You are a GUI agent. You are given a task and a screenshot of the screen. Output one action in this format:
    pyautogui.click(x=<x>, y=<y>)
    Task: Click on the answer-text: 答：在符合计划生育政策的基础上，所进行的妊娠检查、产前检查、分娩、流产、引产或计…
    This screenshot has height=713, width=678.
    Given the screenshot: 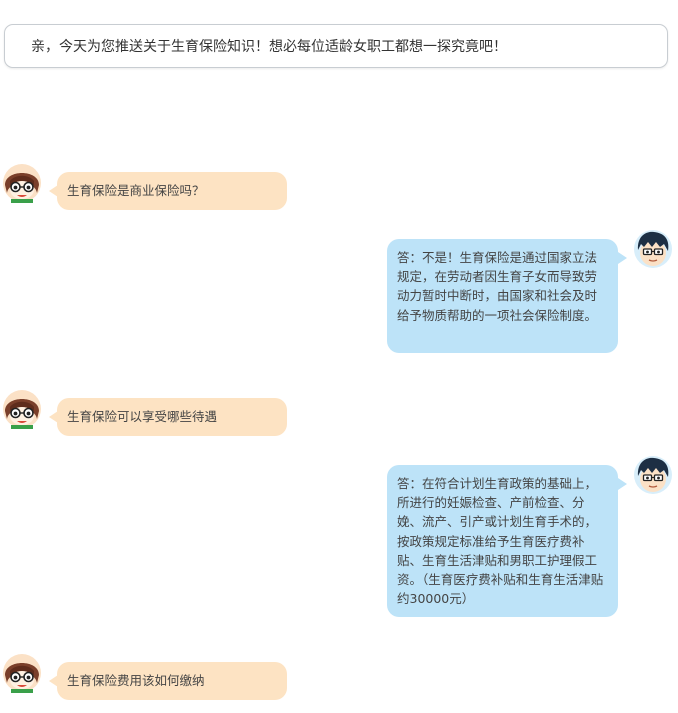 What is the action you would take?
    pyautogui.click(x=500, y=541)
    